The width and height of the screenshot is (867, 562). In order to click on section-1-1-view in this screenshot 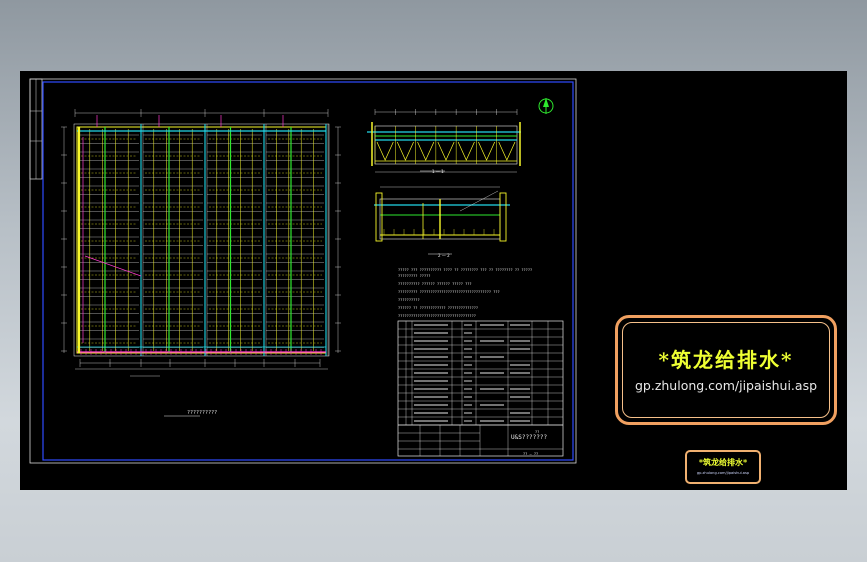, I will do `click(444, 141)`.